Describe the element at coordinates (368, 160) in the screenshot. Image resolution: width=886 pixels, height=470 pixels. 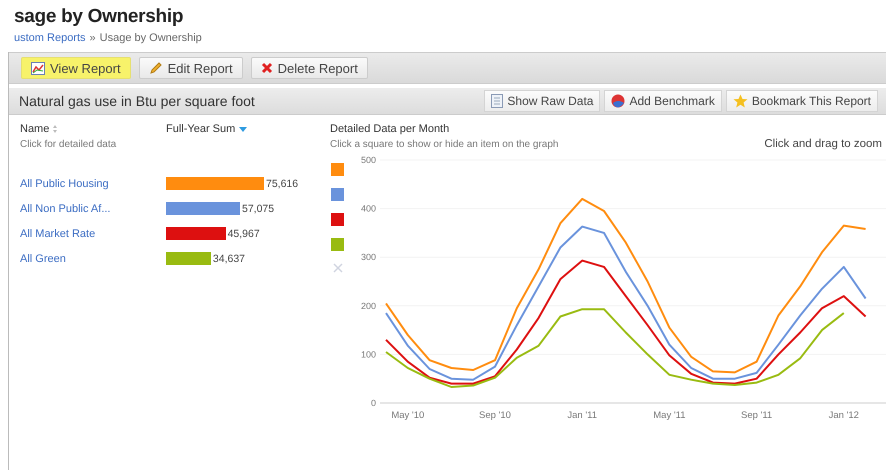
I see `axis-label: 500` at that location.